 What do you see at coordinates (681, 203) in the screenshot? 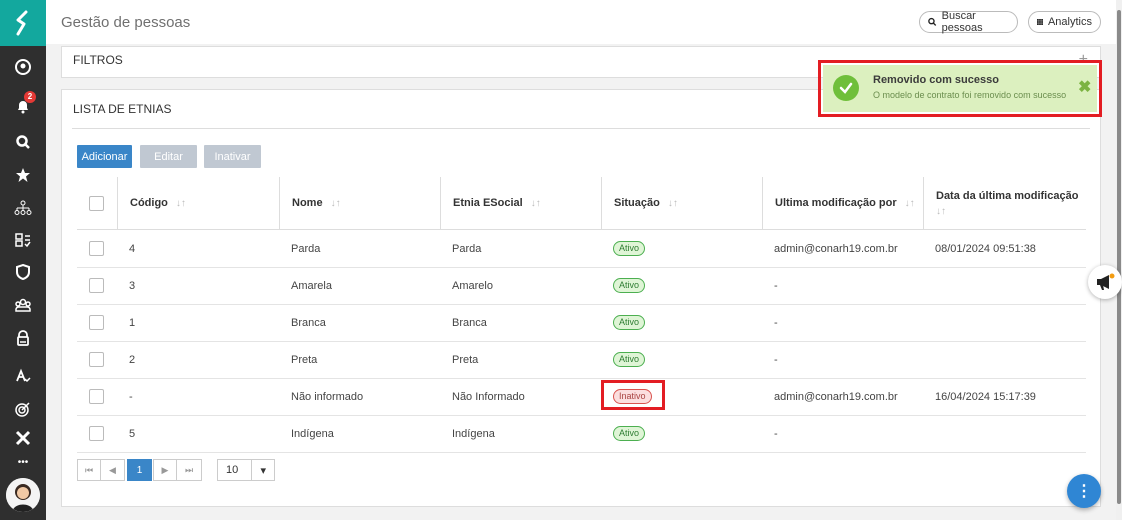
I see `column-header-status: Situação ↓↑` at bounding box center [681, 203].